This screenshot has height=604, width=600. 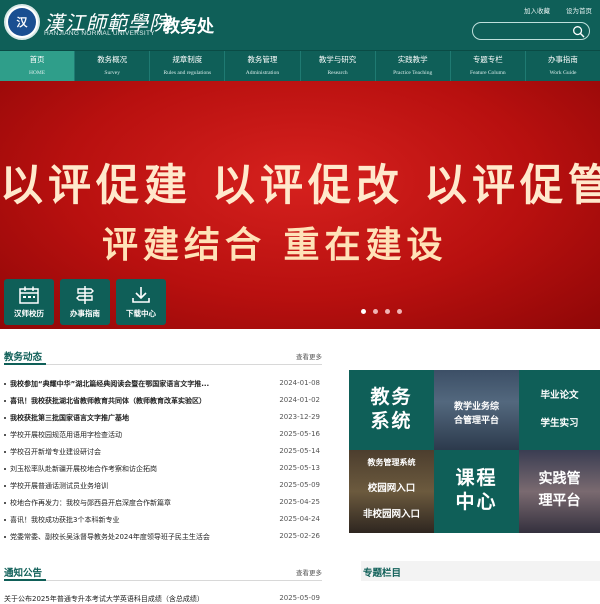 I want to click on news-date: 2025-05-14, so click(x=299, y=451).